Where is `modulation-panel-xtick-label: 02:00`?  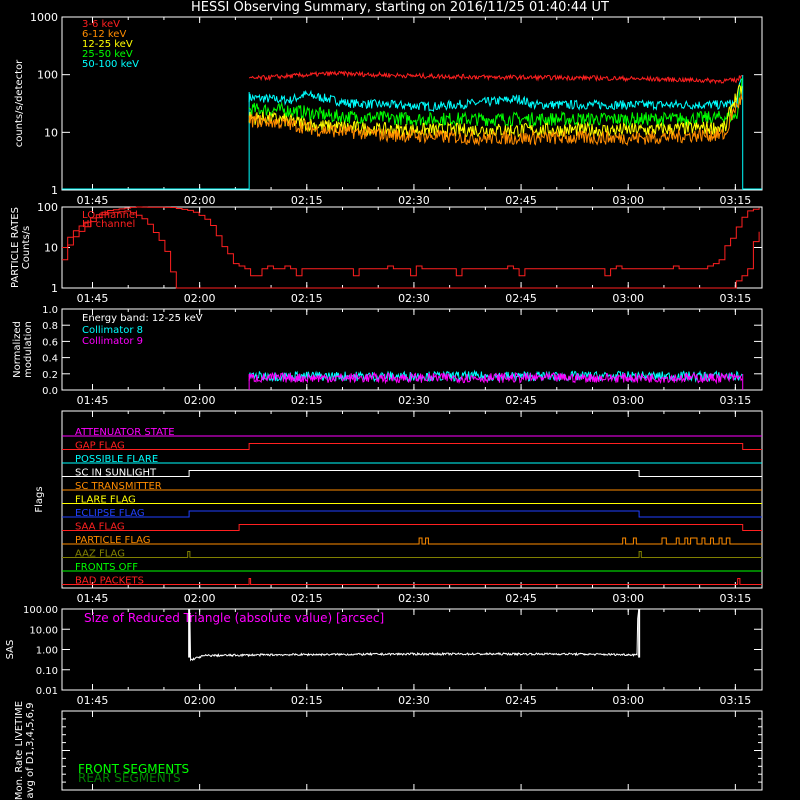 modulation-panel-xtick-label: 02:00 is located at coordinates (200, 400).